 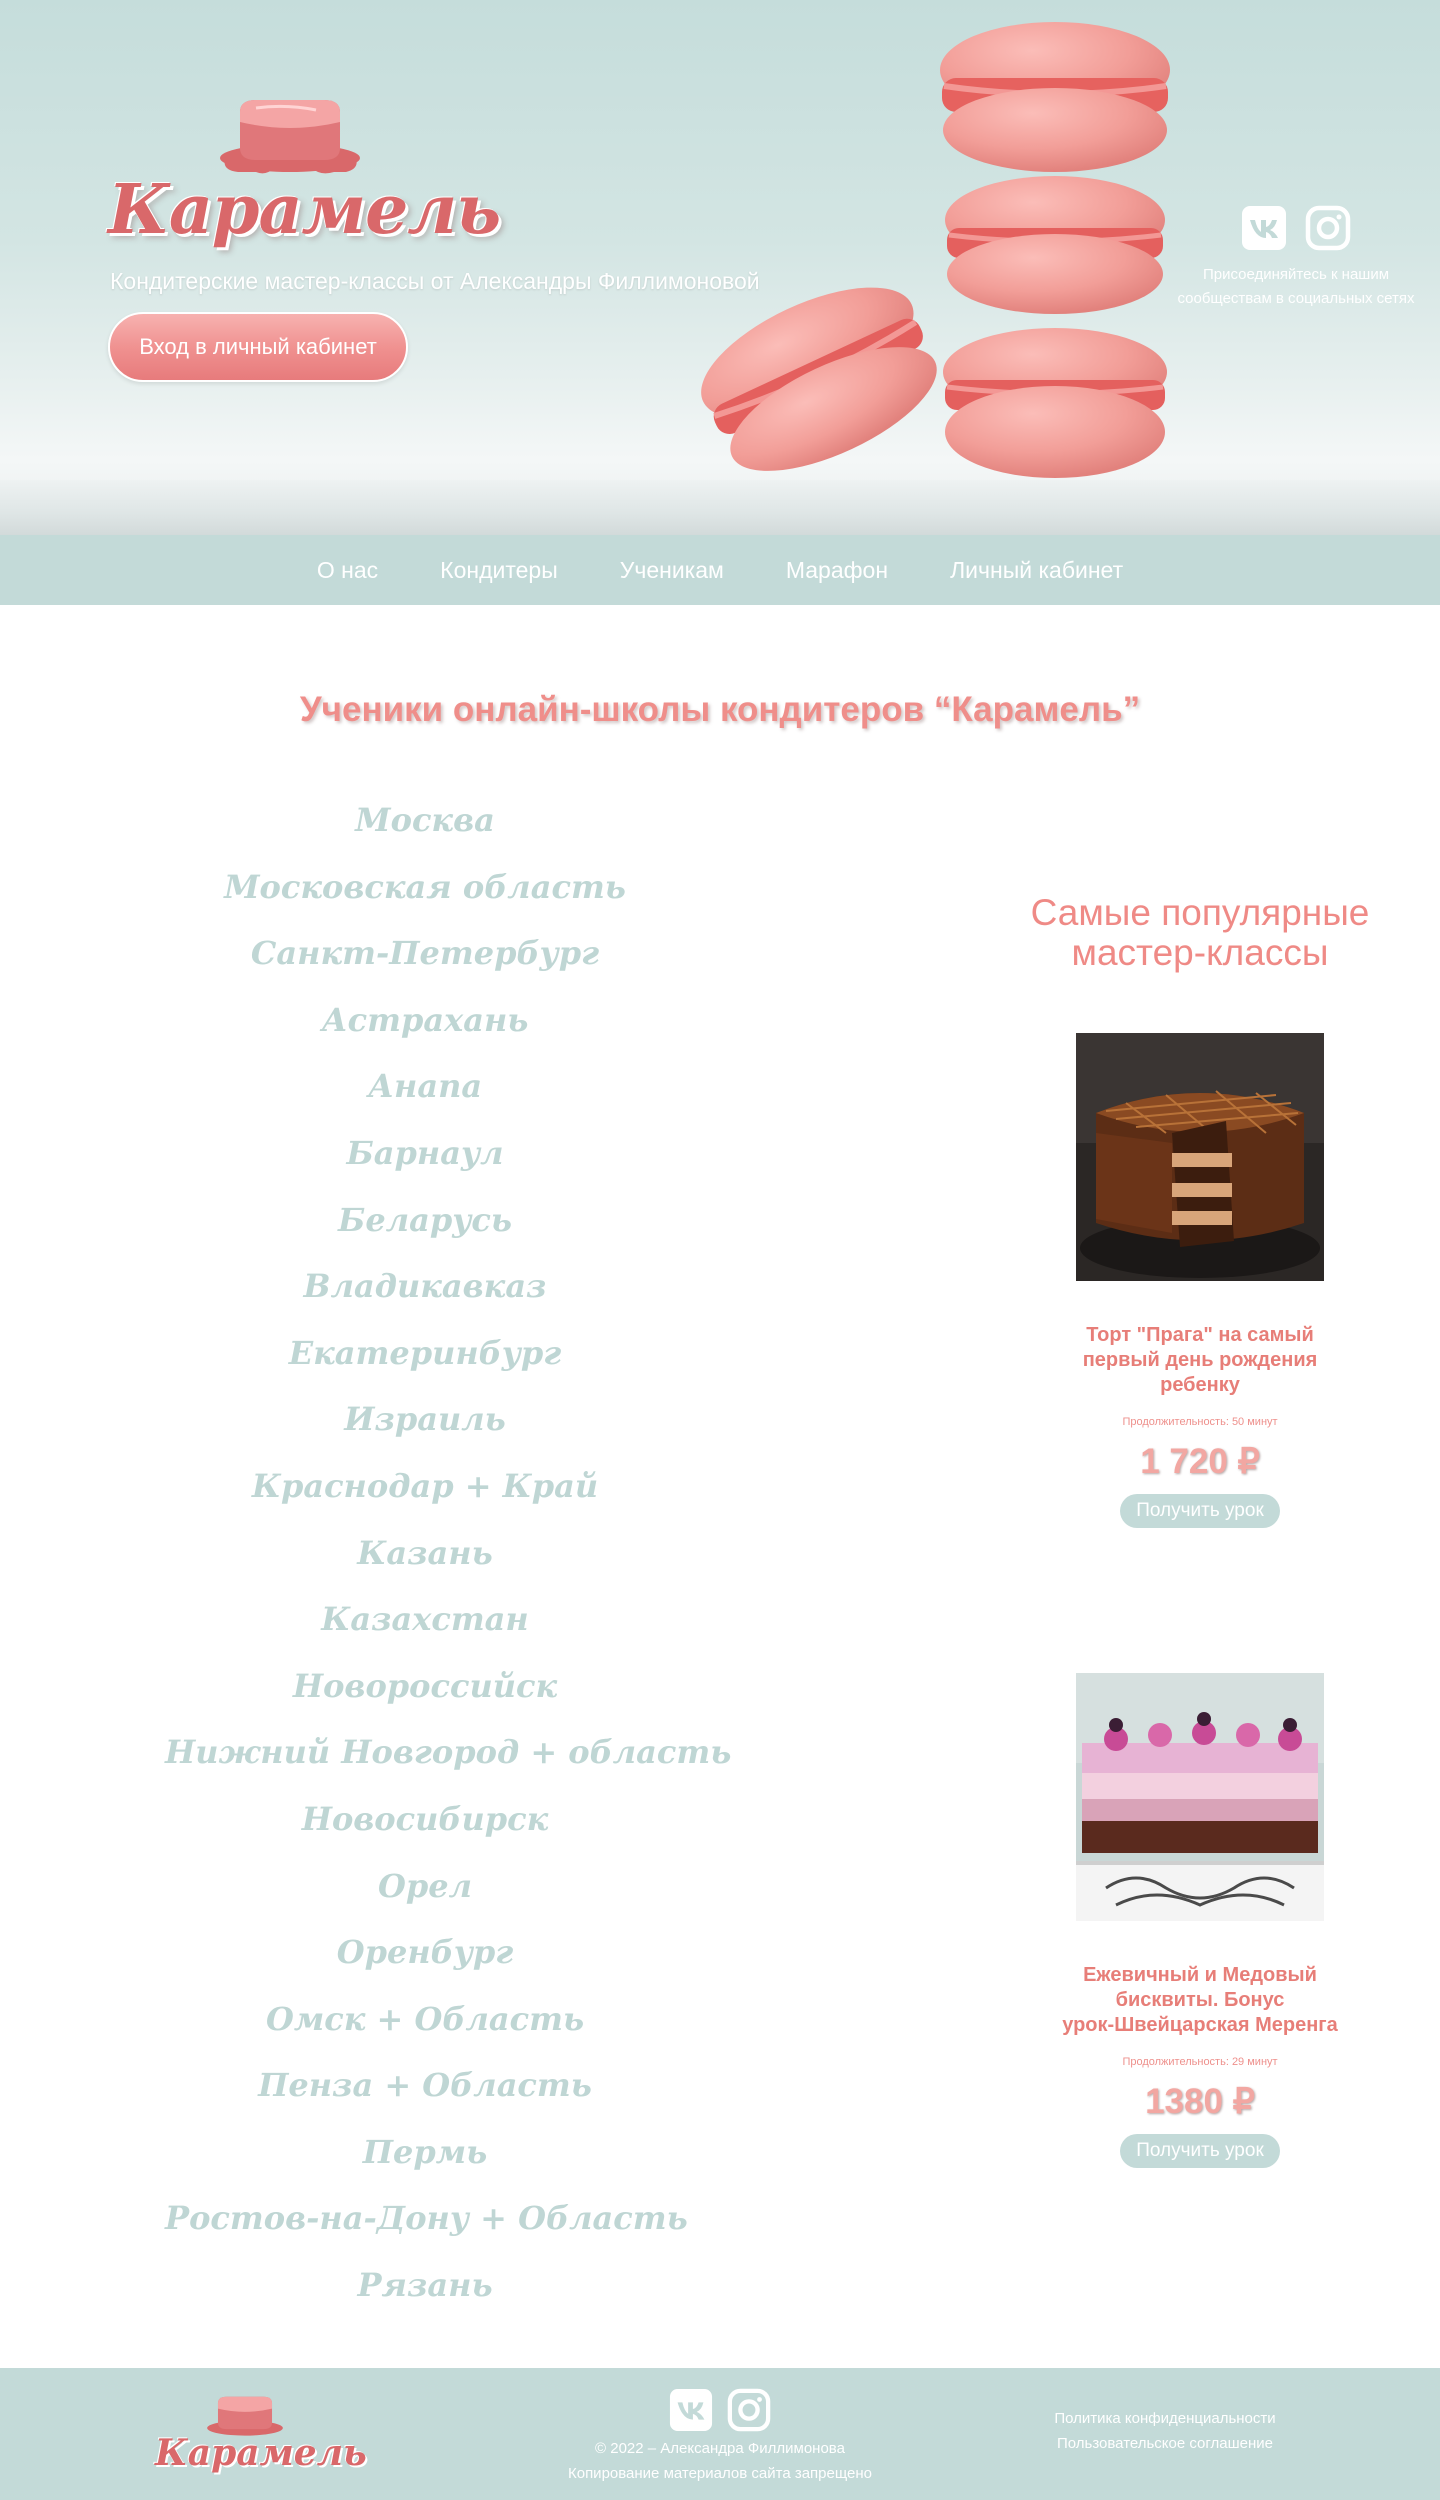 I want to click on city-link: Москва, so click(x=425, y=828).